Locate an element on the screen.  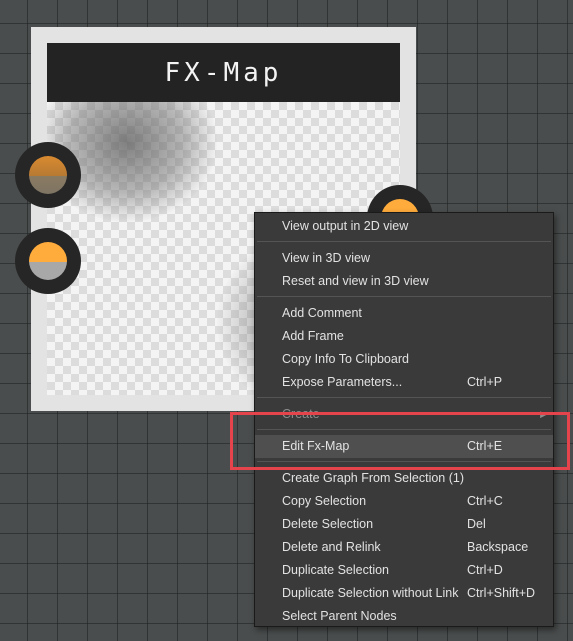
highlight-annotation-box is located at coordinates (400, 441).